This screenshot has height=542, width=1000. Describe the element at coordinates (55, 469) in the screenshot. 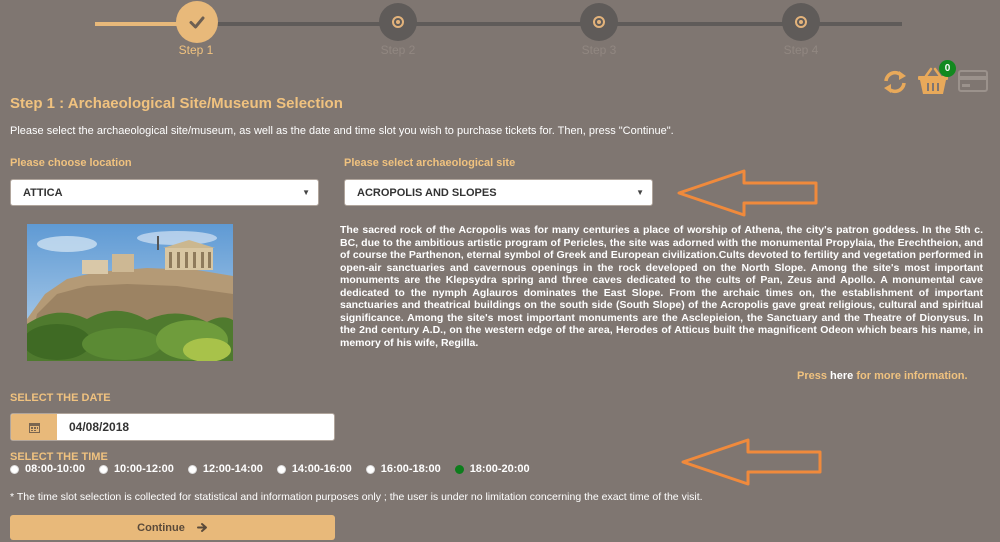

I see `time-slot-label: 08:00-10:00` at that location.